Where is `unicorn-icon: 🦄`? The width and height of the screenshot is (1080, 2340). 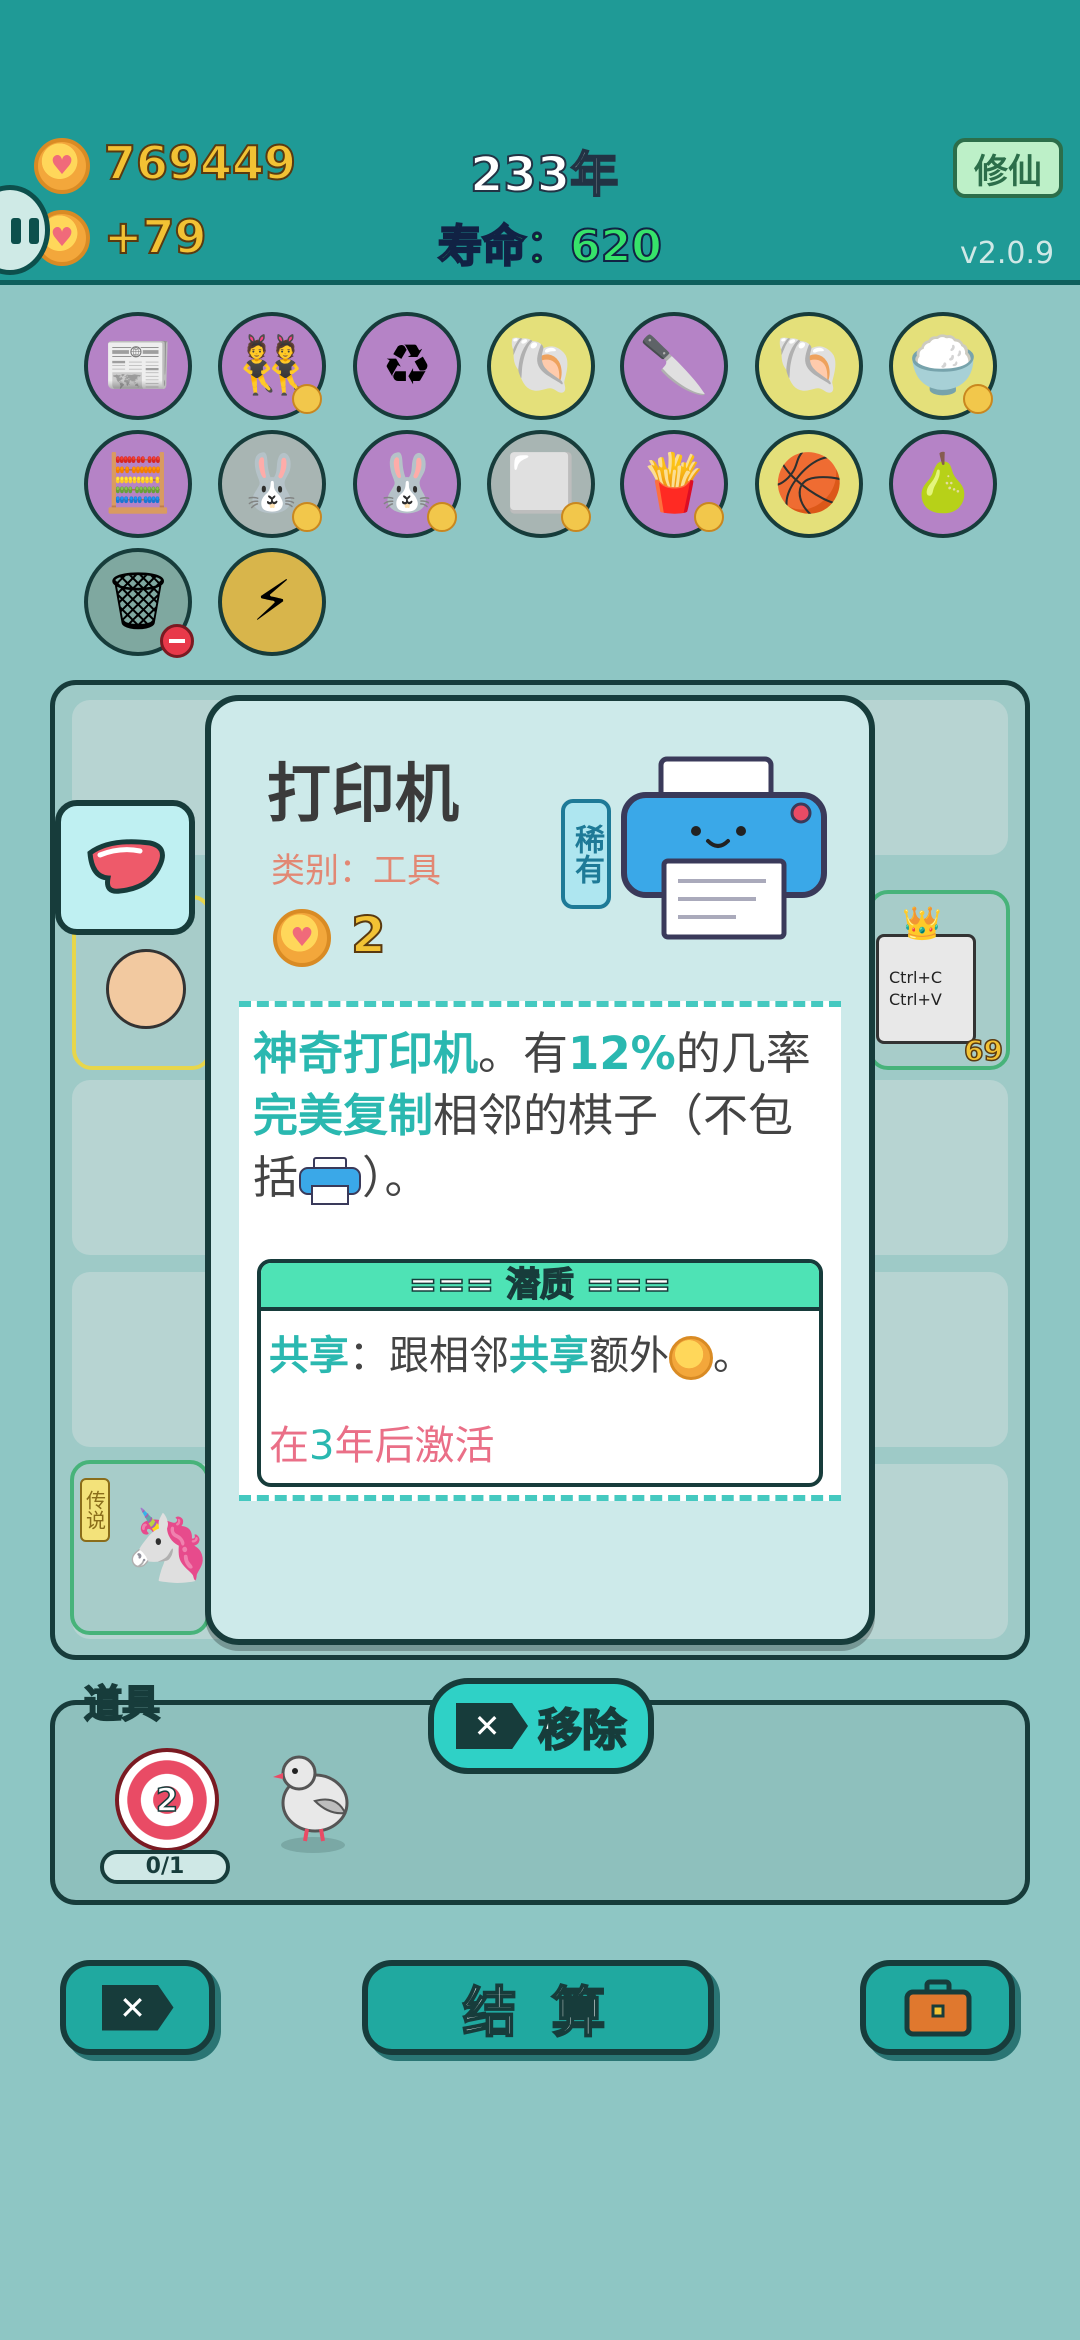
unicorn-icon: 🦄 is located at coordinates (168, 1545).